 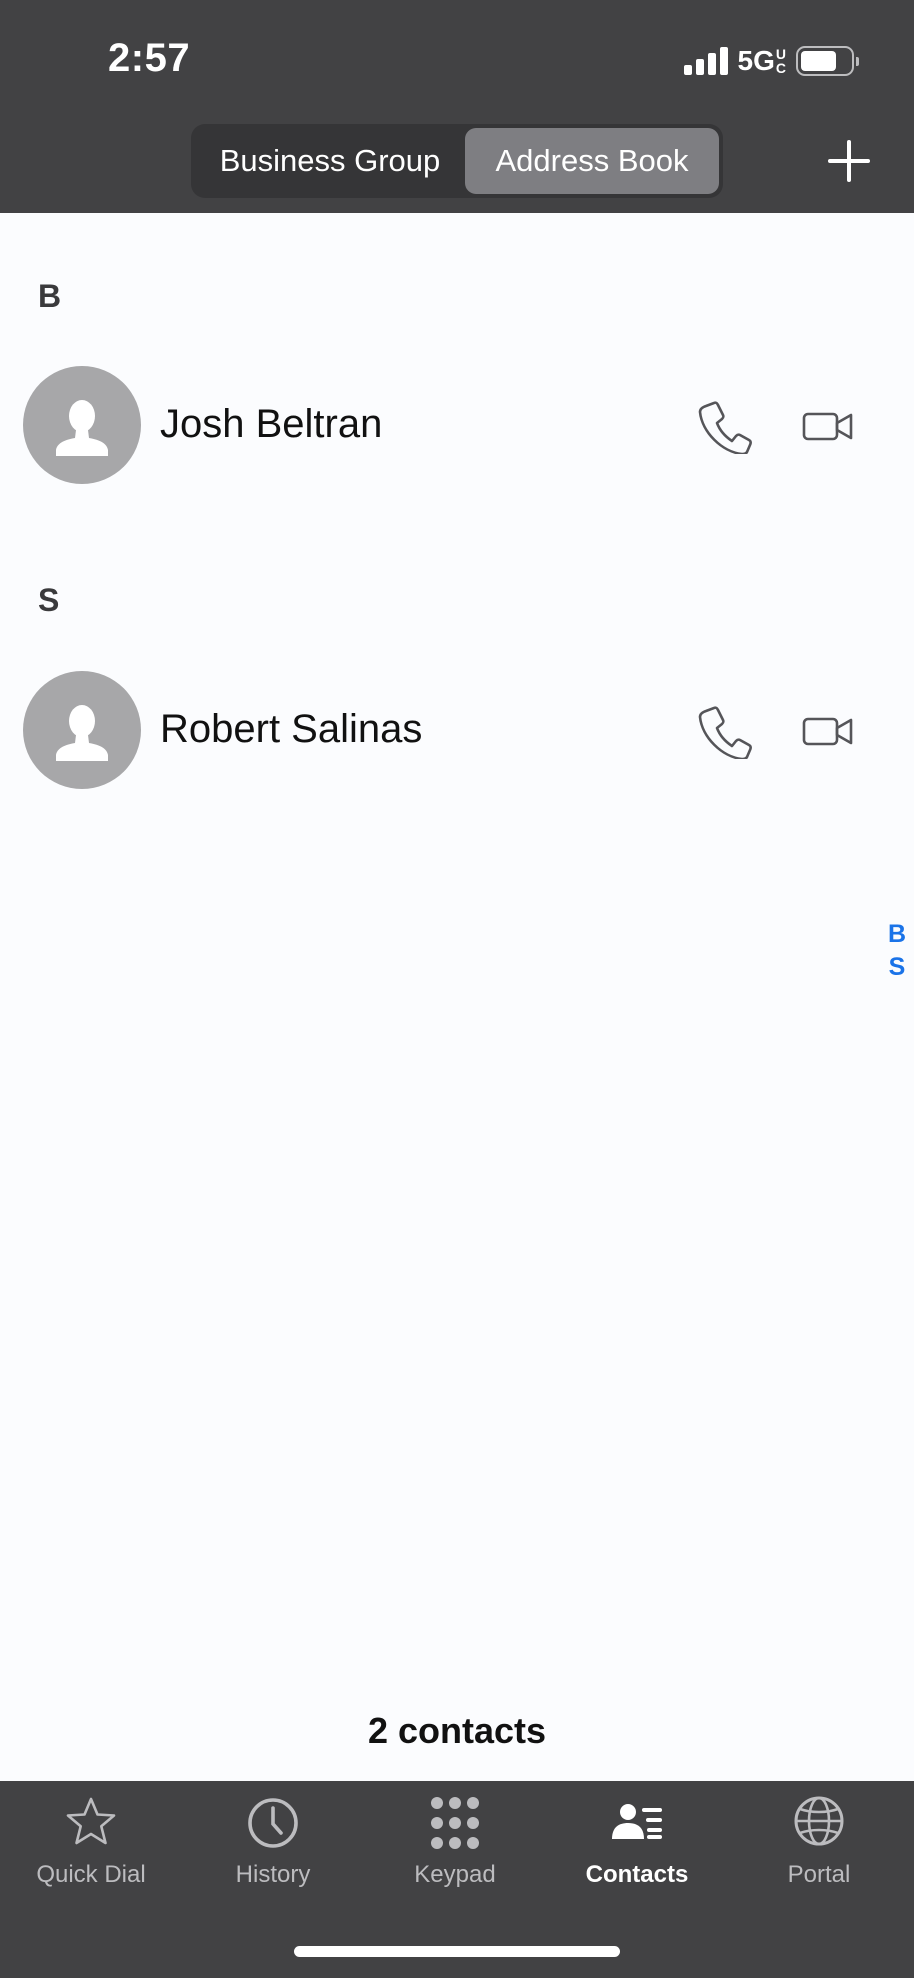 I want to click on segmented-control: Business Group Address Book, so click(x=457, y=161).